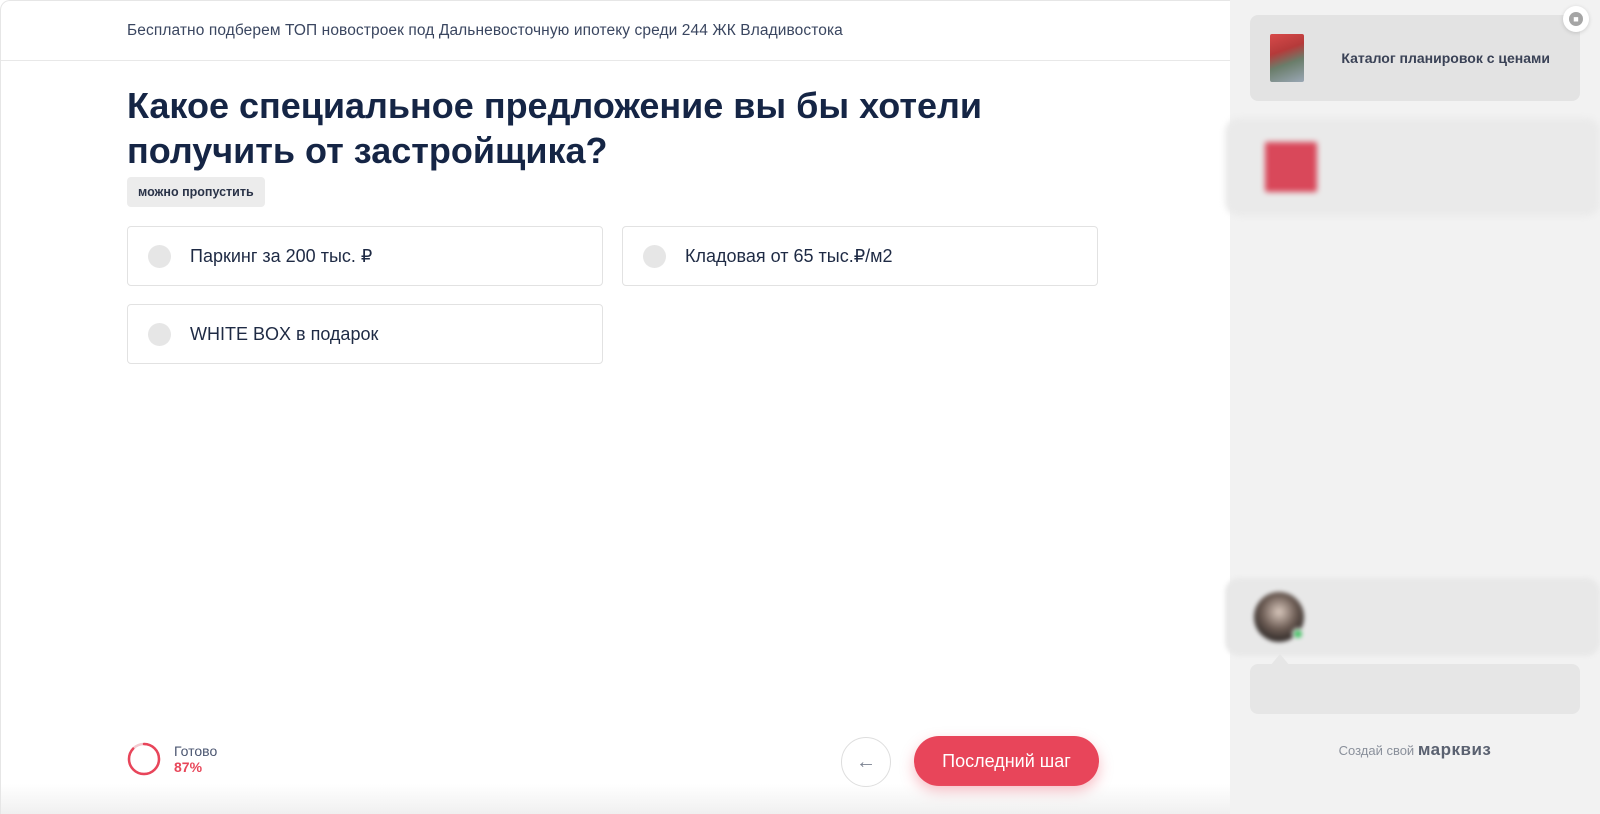  I want to click on progress-ring-icon, so click(144, 759).